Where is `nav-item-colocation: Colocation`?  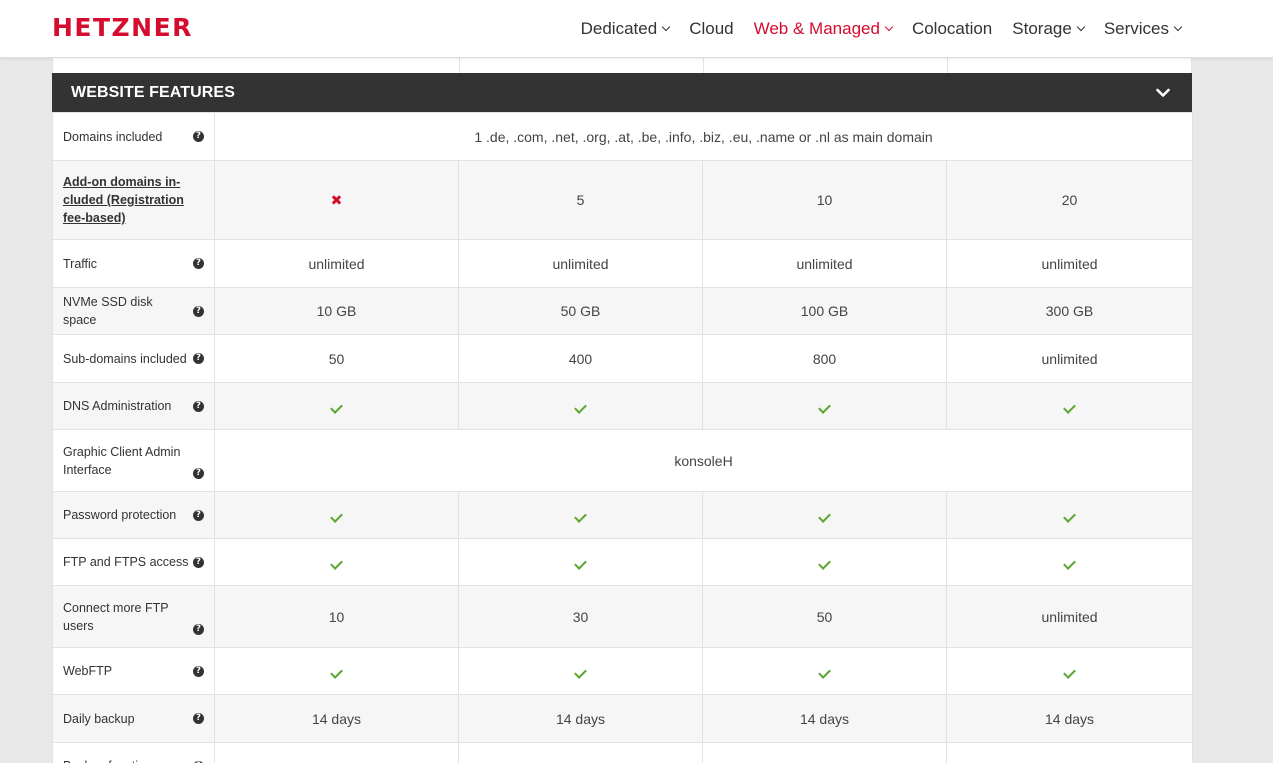
nav-item-colocation: Colocation is located at coordinates (952, 29).